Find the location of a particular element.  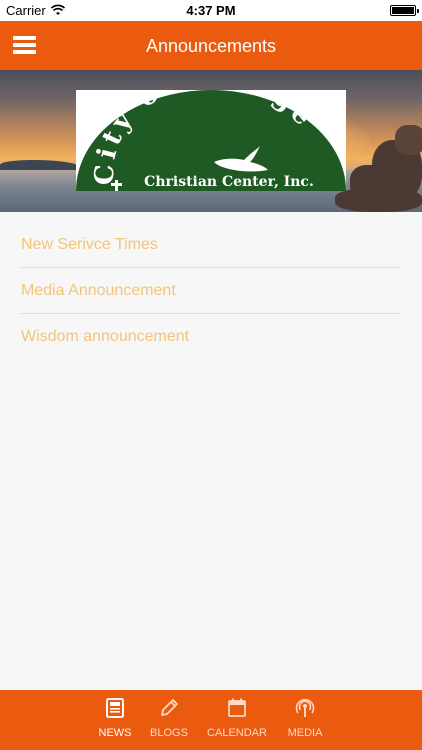

logo-subtitle: Christian Center, Inc. is located at coordinates (229, 182).